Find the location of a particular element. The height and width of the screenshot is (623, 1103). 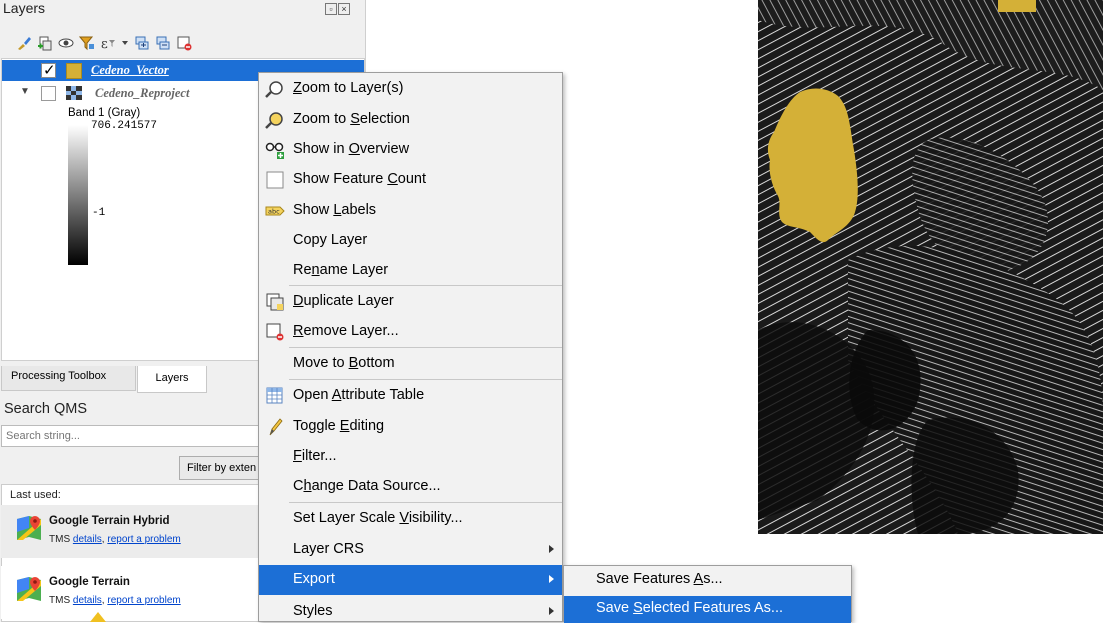

qms-search-input is located at coordinates (132, 436).